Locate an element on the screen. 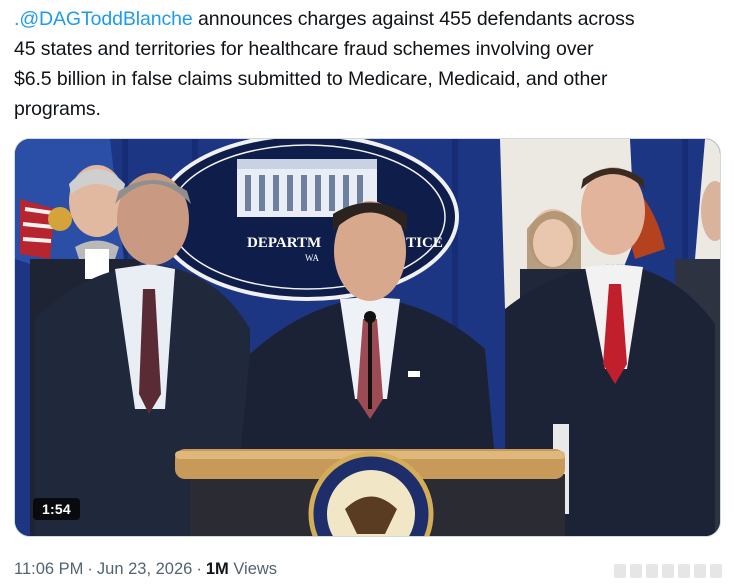  tweet-meta: 11:06 PM · Jun 23, 2026 · 1M Views is located at coordinates (145, 569).